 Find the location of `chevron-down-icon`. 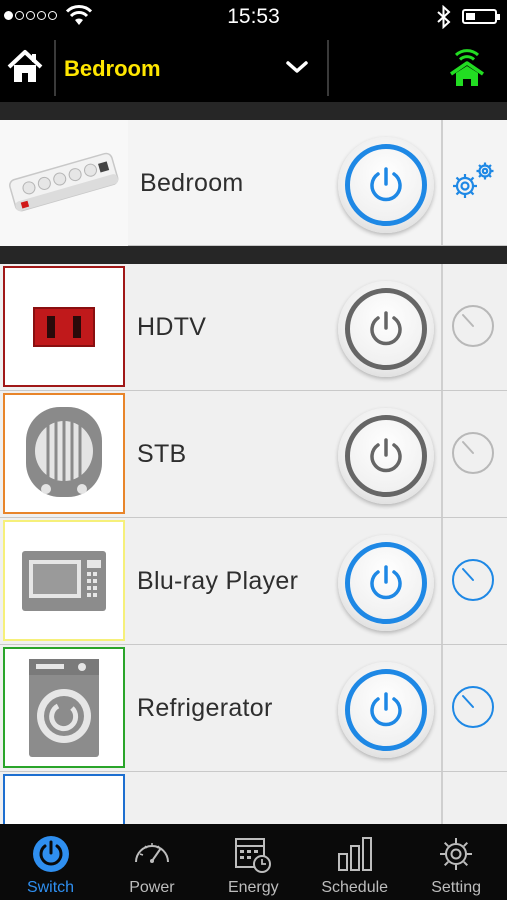

chevron-down-icon is located at coordinates (297, 67).